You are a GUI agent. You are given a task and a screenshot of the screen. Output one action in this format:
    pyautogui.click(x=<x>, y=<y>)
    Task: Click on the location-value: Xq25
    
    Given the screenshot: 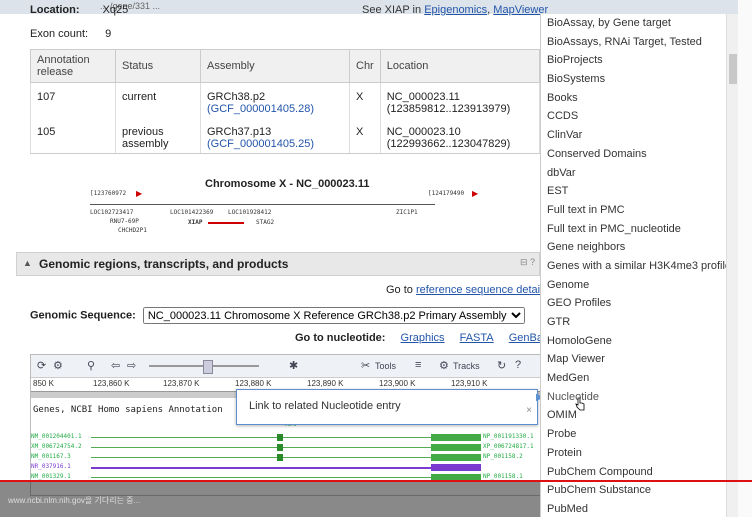 What is the action you would take?
    pyautogui.click(x=115, y=10)
    